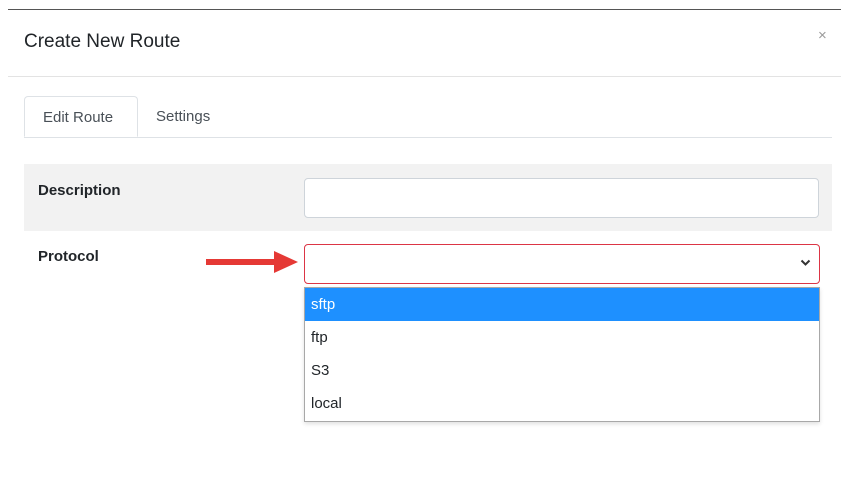 The height and width of the screenshot is (478, 841). Describe the element at coordinates (424, 76) in the screenshot. I see `header-divider` at that location.